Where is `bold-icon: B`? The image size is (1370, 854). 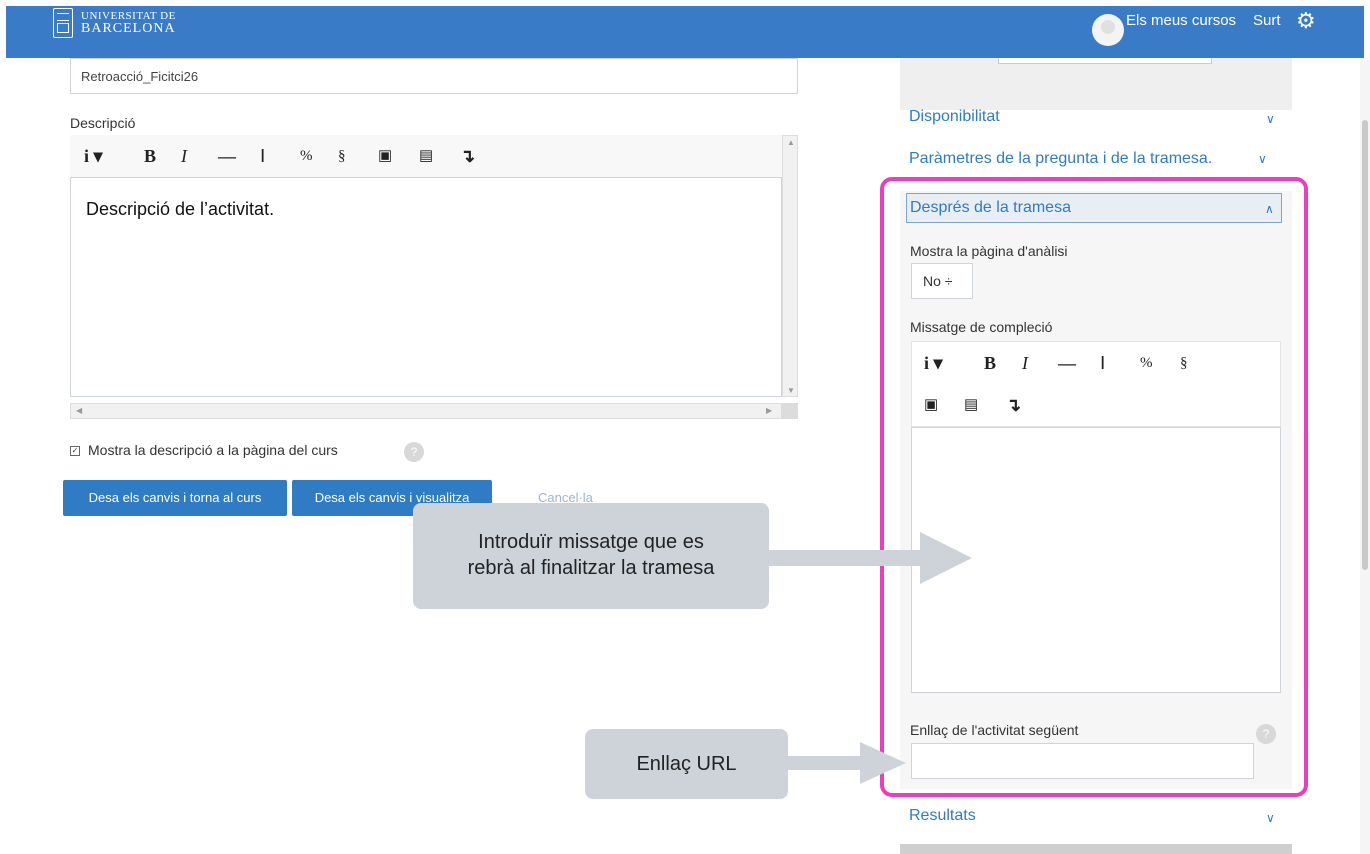
bold-icon: B is located at coordinates (150, 156).